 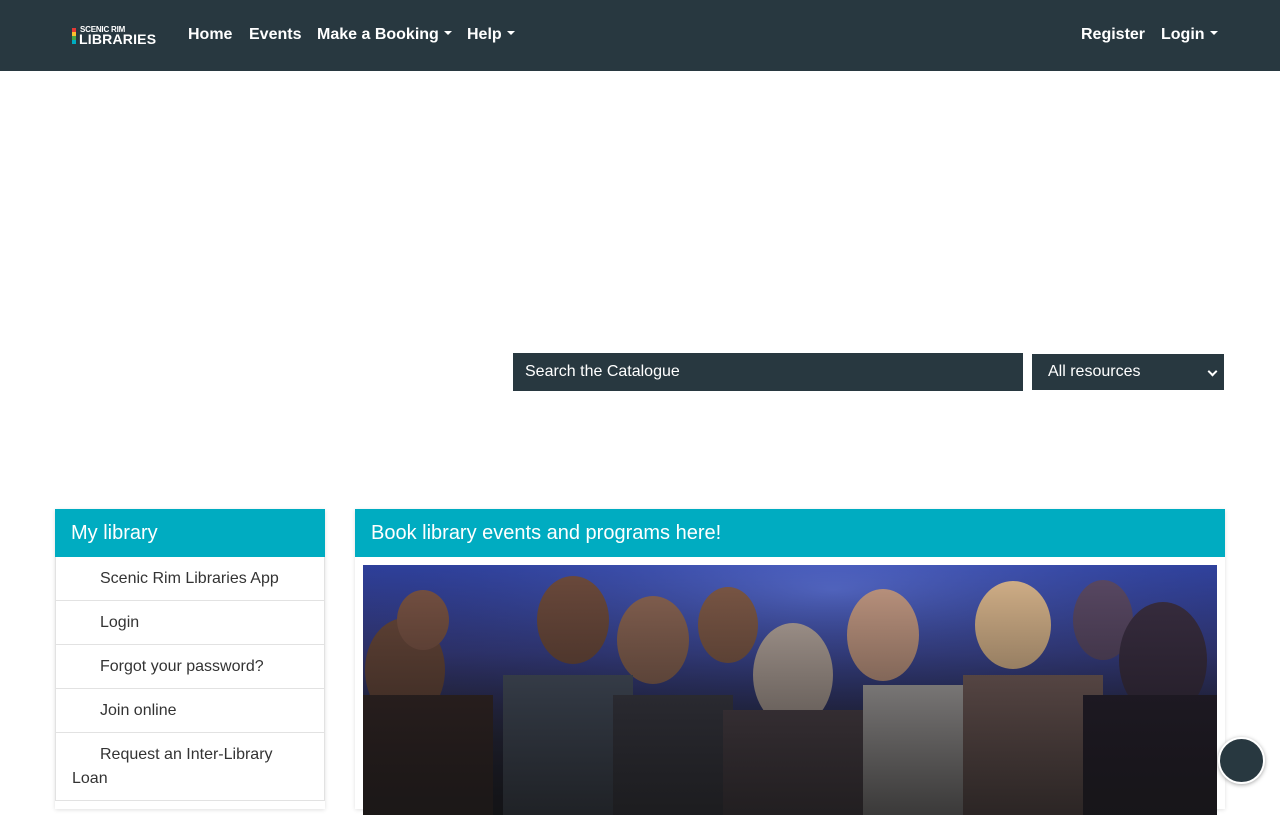 What do you see at coordinates (768, 372) in the screenshot?
I see `catalogue-search-input: Search the Catalogue` at bounding box center [768, 372].